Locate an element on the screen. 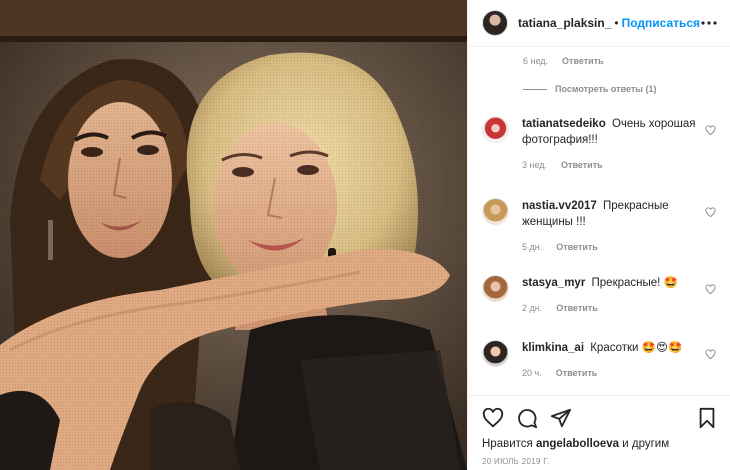 The image size is (730, 470). comment-item: klimkina_ai Красотки 🤩😍🤩 20 ч. Ответить is located at coordinates (602, 359).